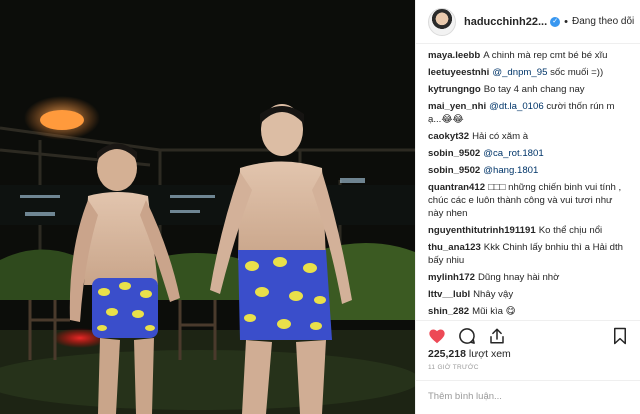  I want to click on comment-item: shin_282 Mũi kìa 😋, so click(528, 311).